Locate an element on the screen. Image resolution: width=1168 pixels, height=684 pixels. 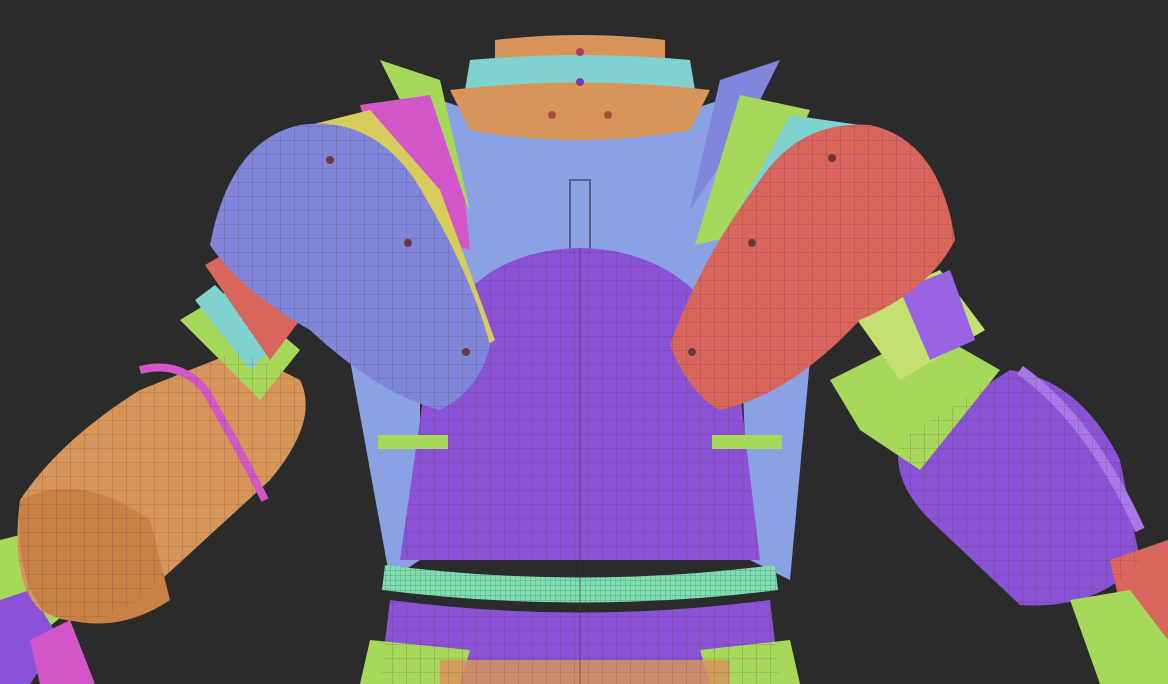
left-side-strap is located at coordinates (413, 442).